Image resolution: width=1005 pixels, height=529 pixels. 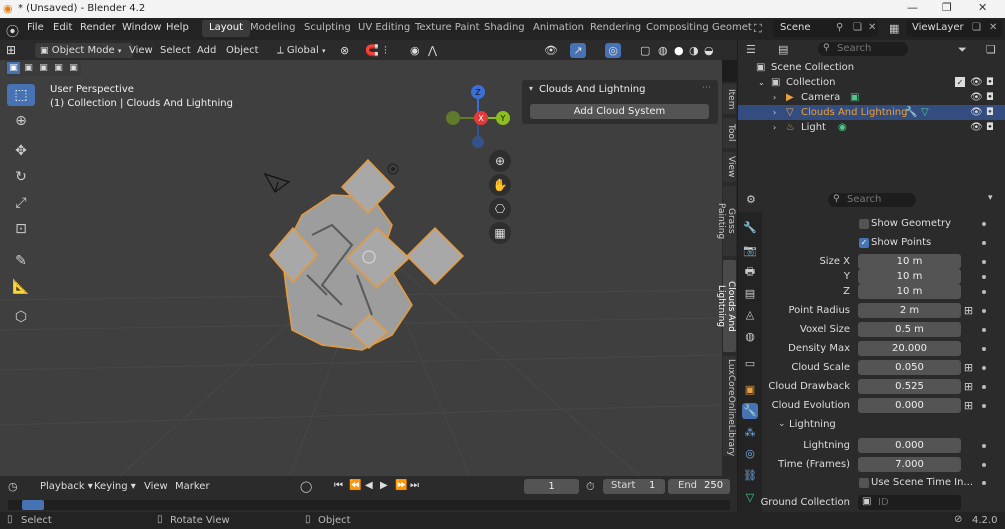 I want to click on navigation-gizmo: Z Y X, so click(x=480, y=122).